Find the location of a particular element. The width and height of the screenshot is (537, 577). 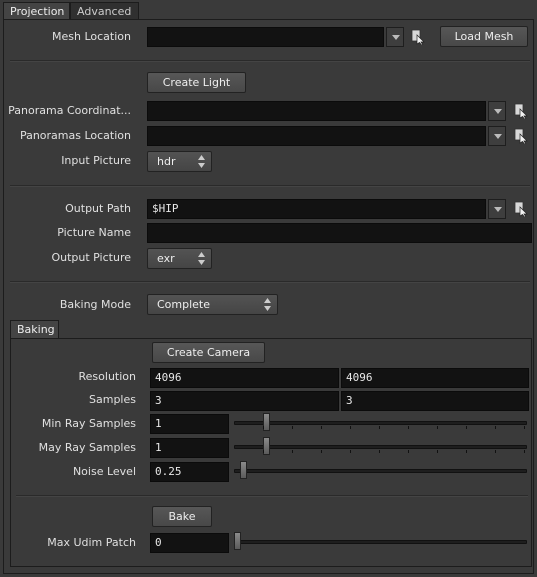

panorama-coordinates-dropdown is located at coordinates (497, 111).